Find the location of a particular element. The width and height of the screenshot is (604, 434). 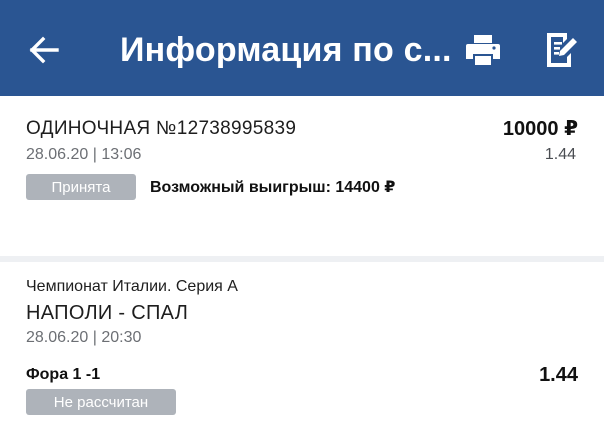

bet-amount: 10000 ₽ is located at coordinates (540, 129).